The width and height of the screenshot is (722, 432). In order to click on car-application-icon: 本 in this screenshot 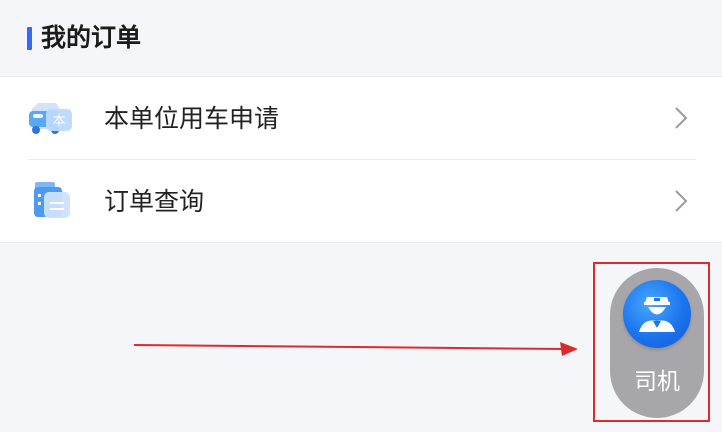, I will do `click(51, 118)`.